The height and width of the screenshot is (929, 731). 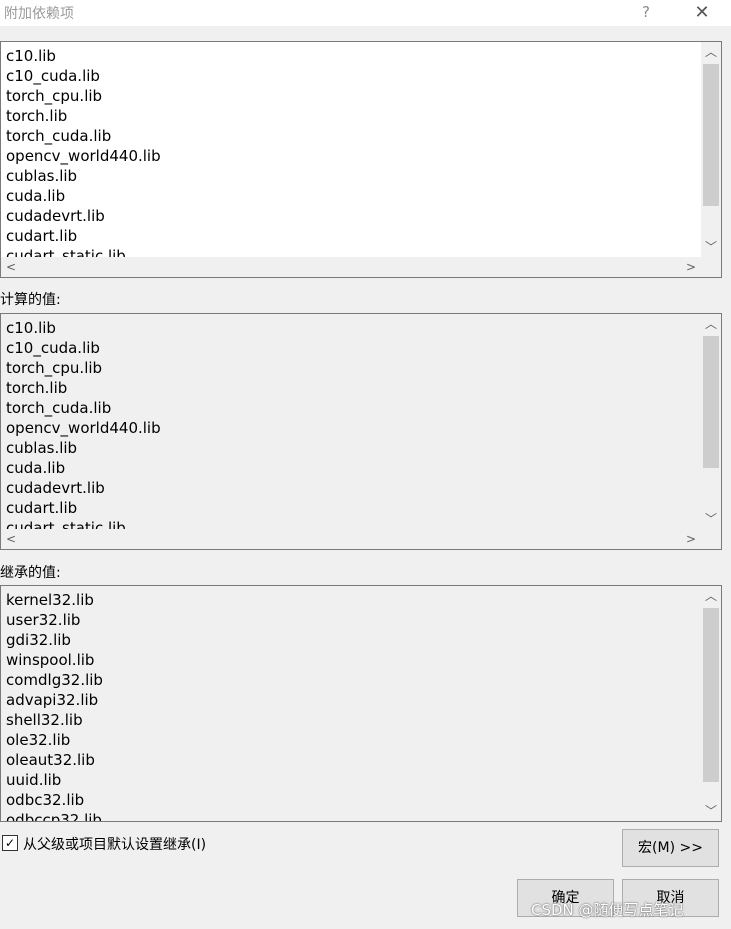 I want to click on title-bar: 附加依赖项 ? ✕, so click(x=365, y=13).